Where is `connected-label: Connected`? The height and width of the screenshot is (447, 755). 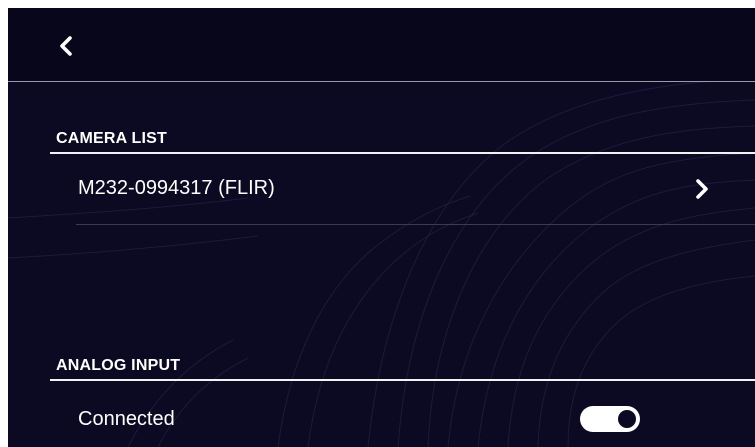 connected-label: Connected is located at coordinates (126, 419).